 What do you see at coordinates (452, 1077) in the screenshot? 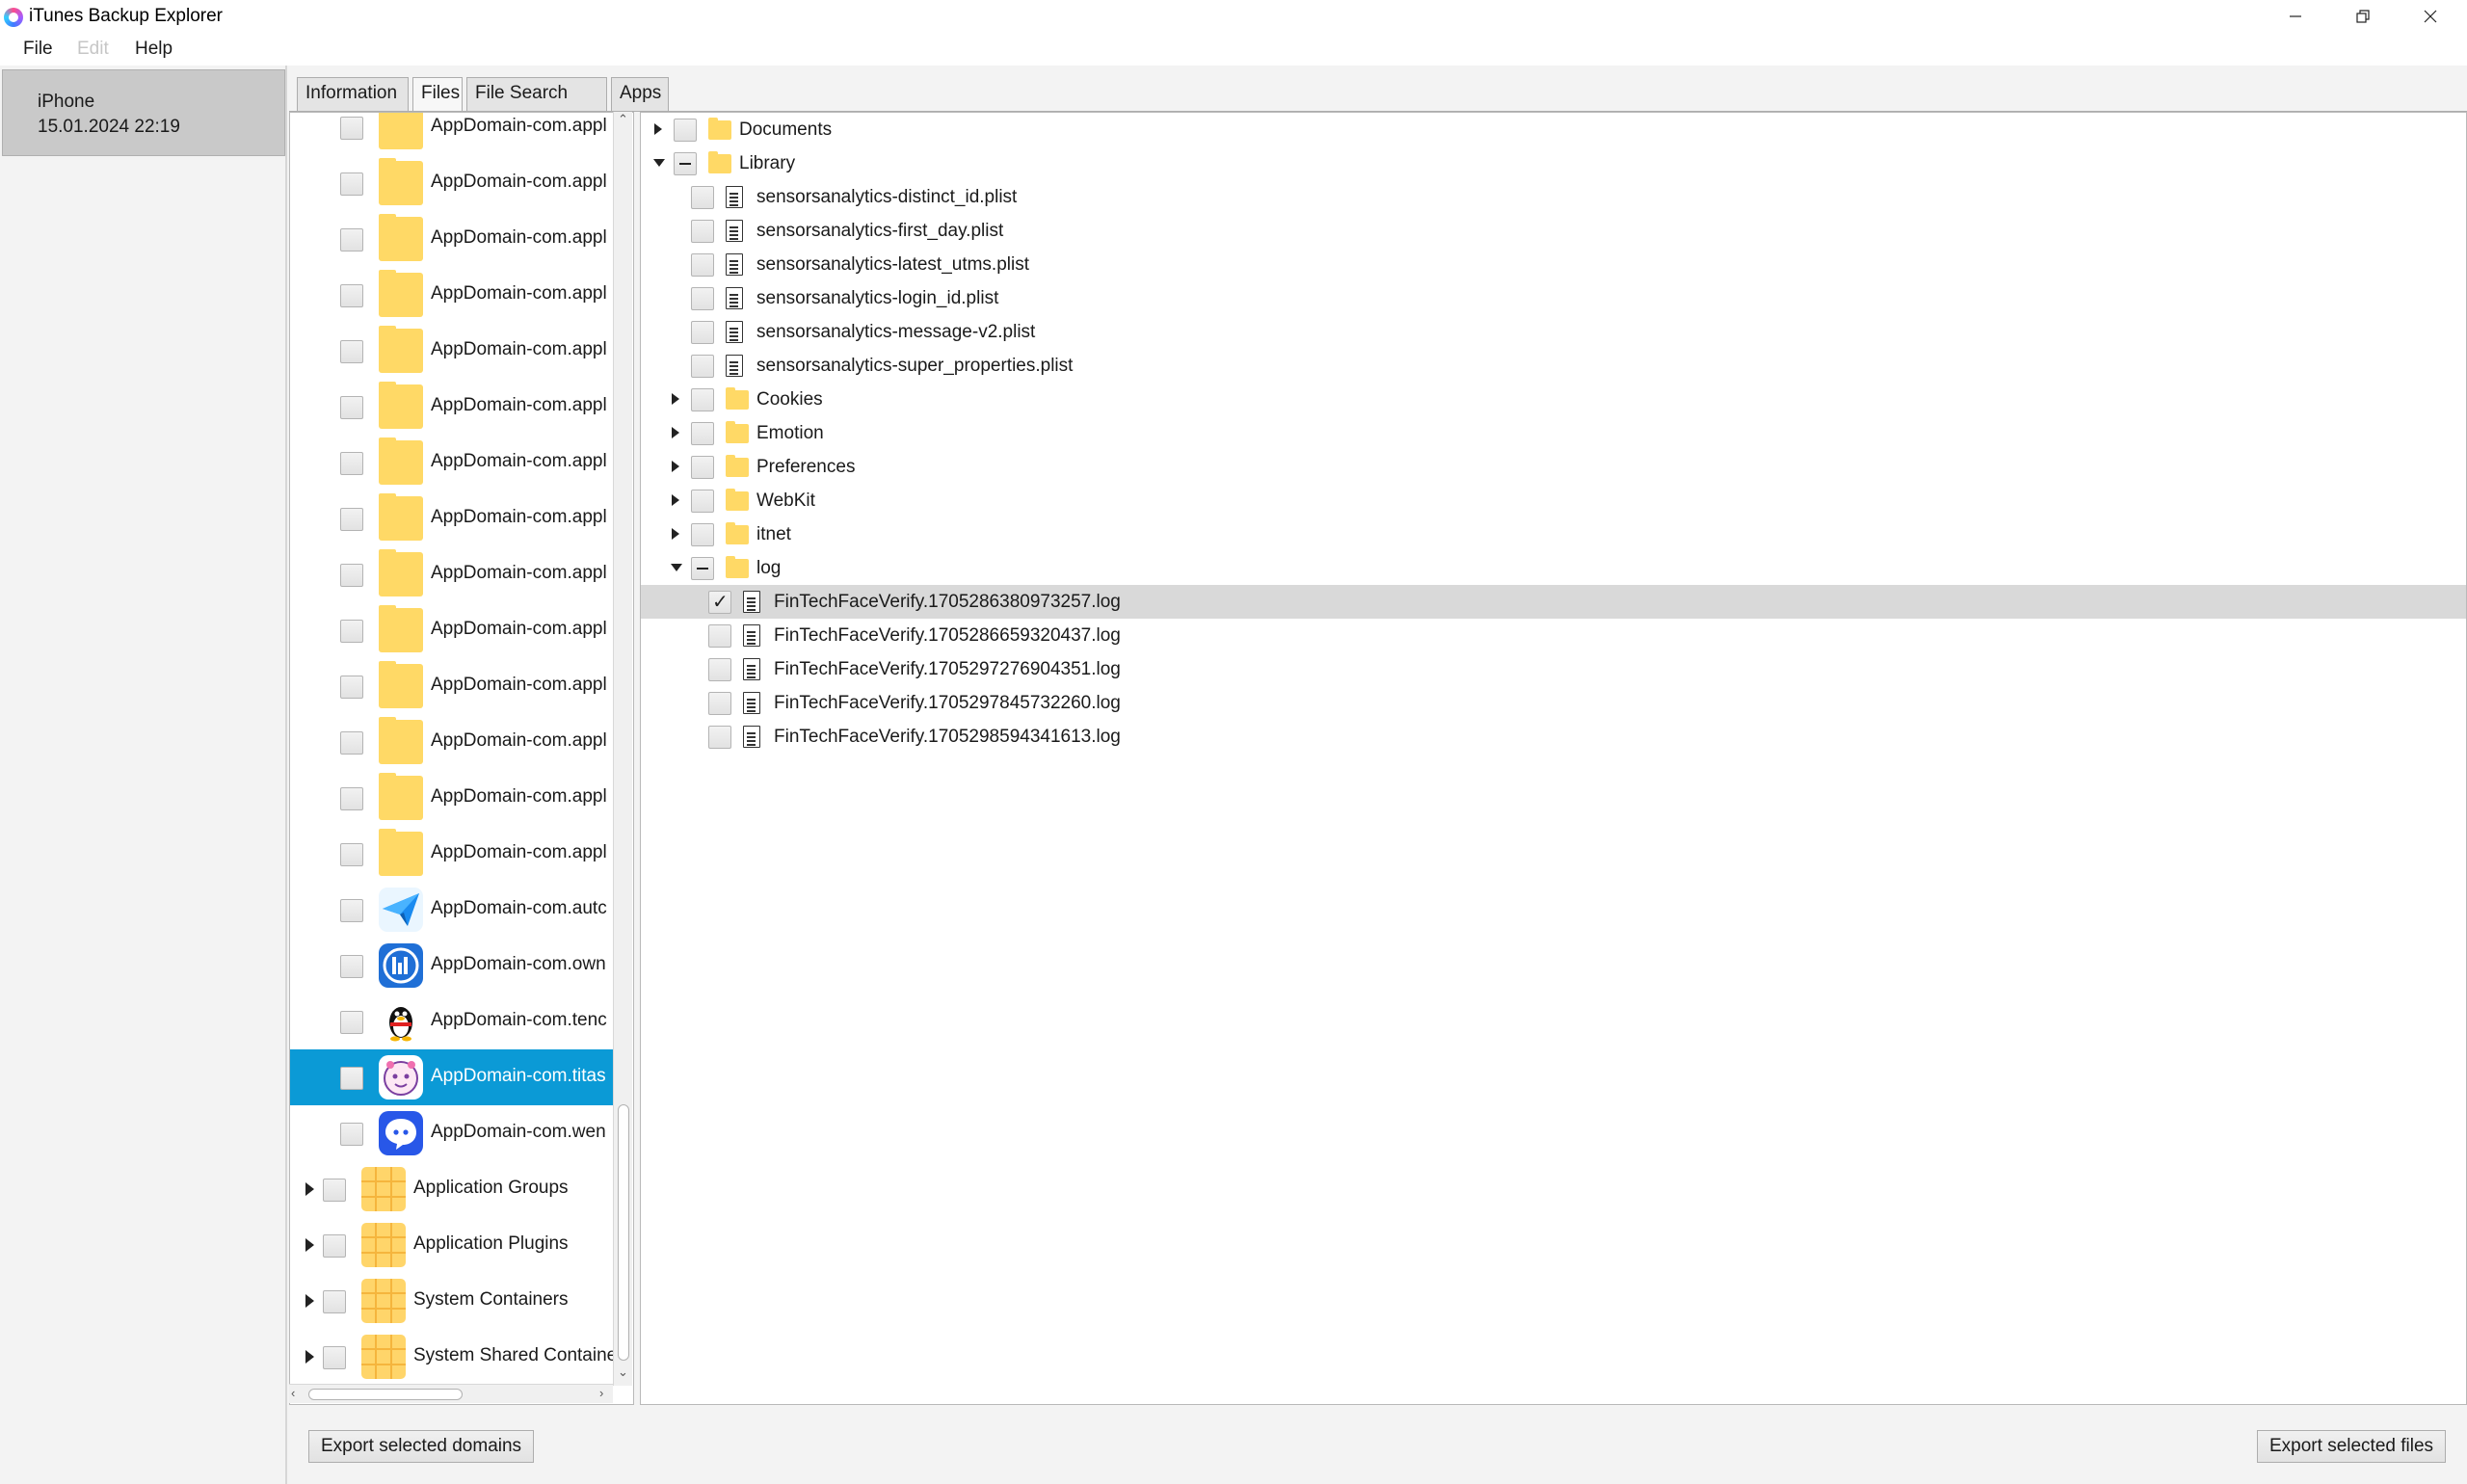
I see `domain-row: AppDomain-com.titas` at bounding box center [452, 1077].